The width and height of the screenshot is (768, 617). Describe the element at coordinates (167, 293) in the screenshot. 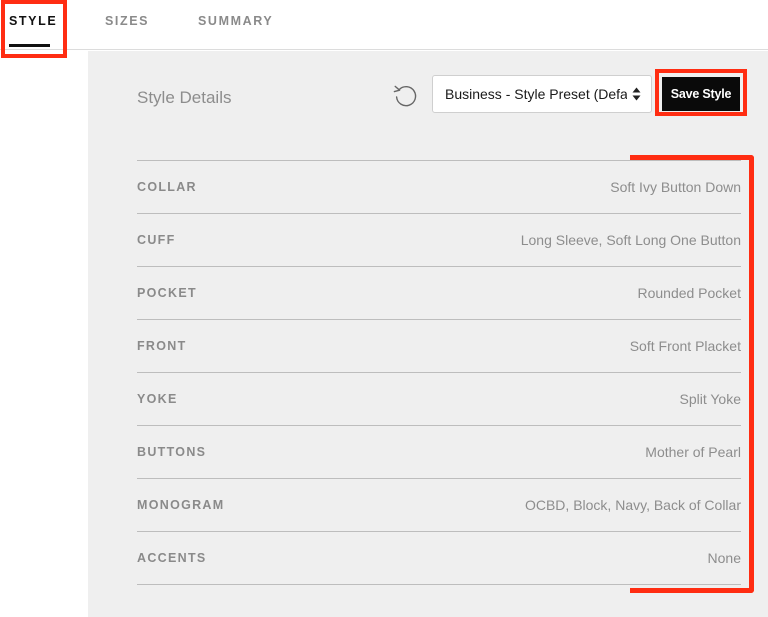

I see `detail-label: POCKET` at that location.